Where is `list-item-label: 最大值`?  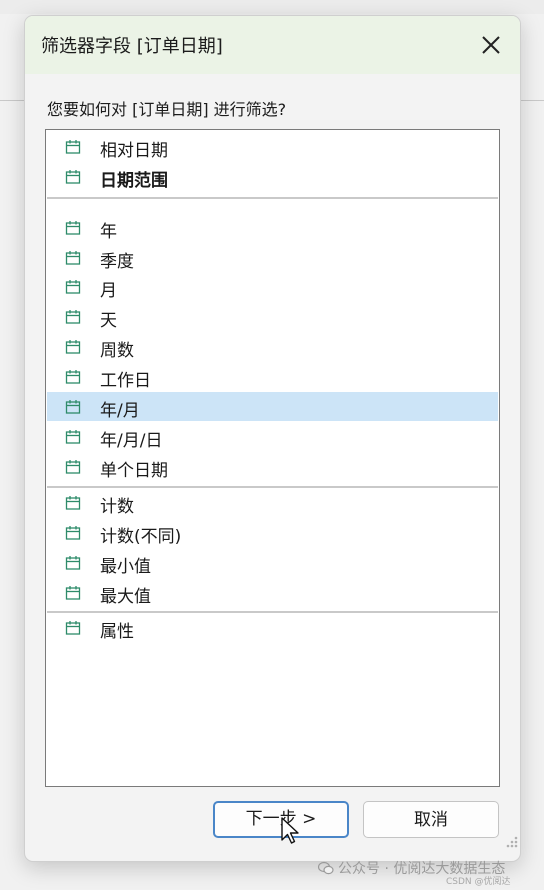
list-item-label: 最大值 is located at coordinates (125, 597).